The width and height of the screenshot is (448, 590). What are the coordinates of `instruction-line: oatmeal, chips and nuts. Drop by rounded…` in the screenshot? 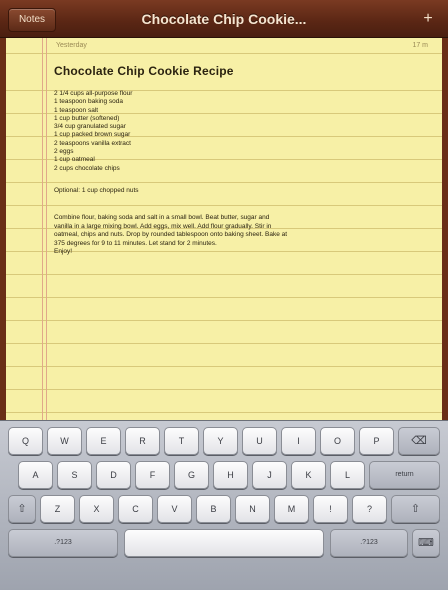 It's located at (171, 235).